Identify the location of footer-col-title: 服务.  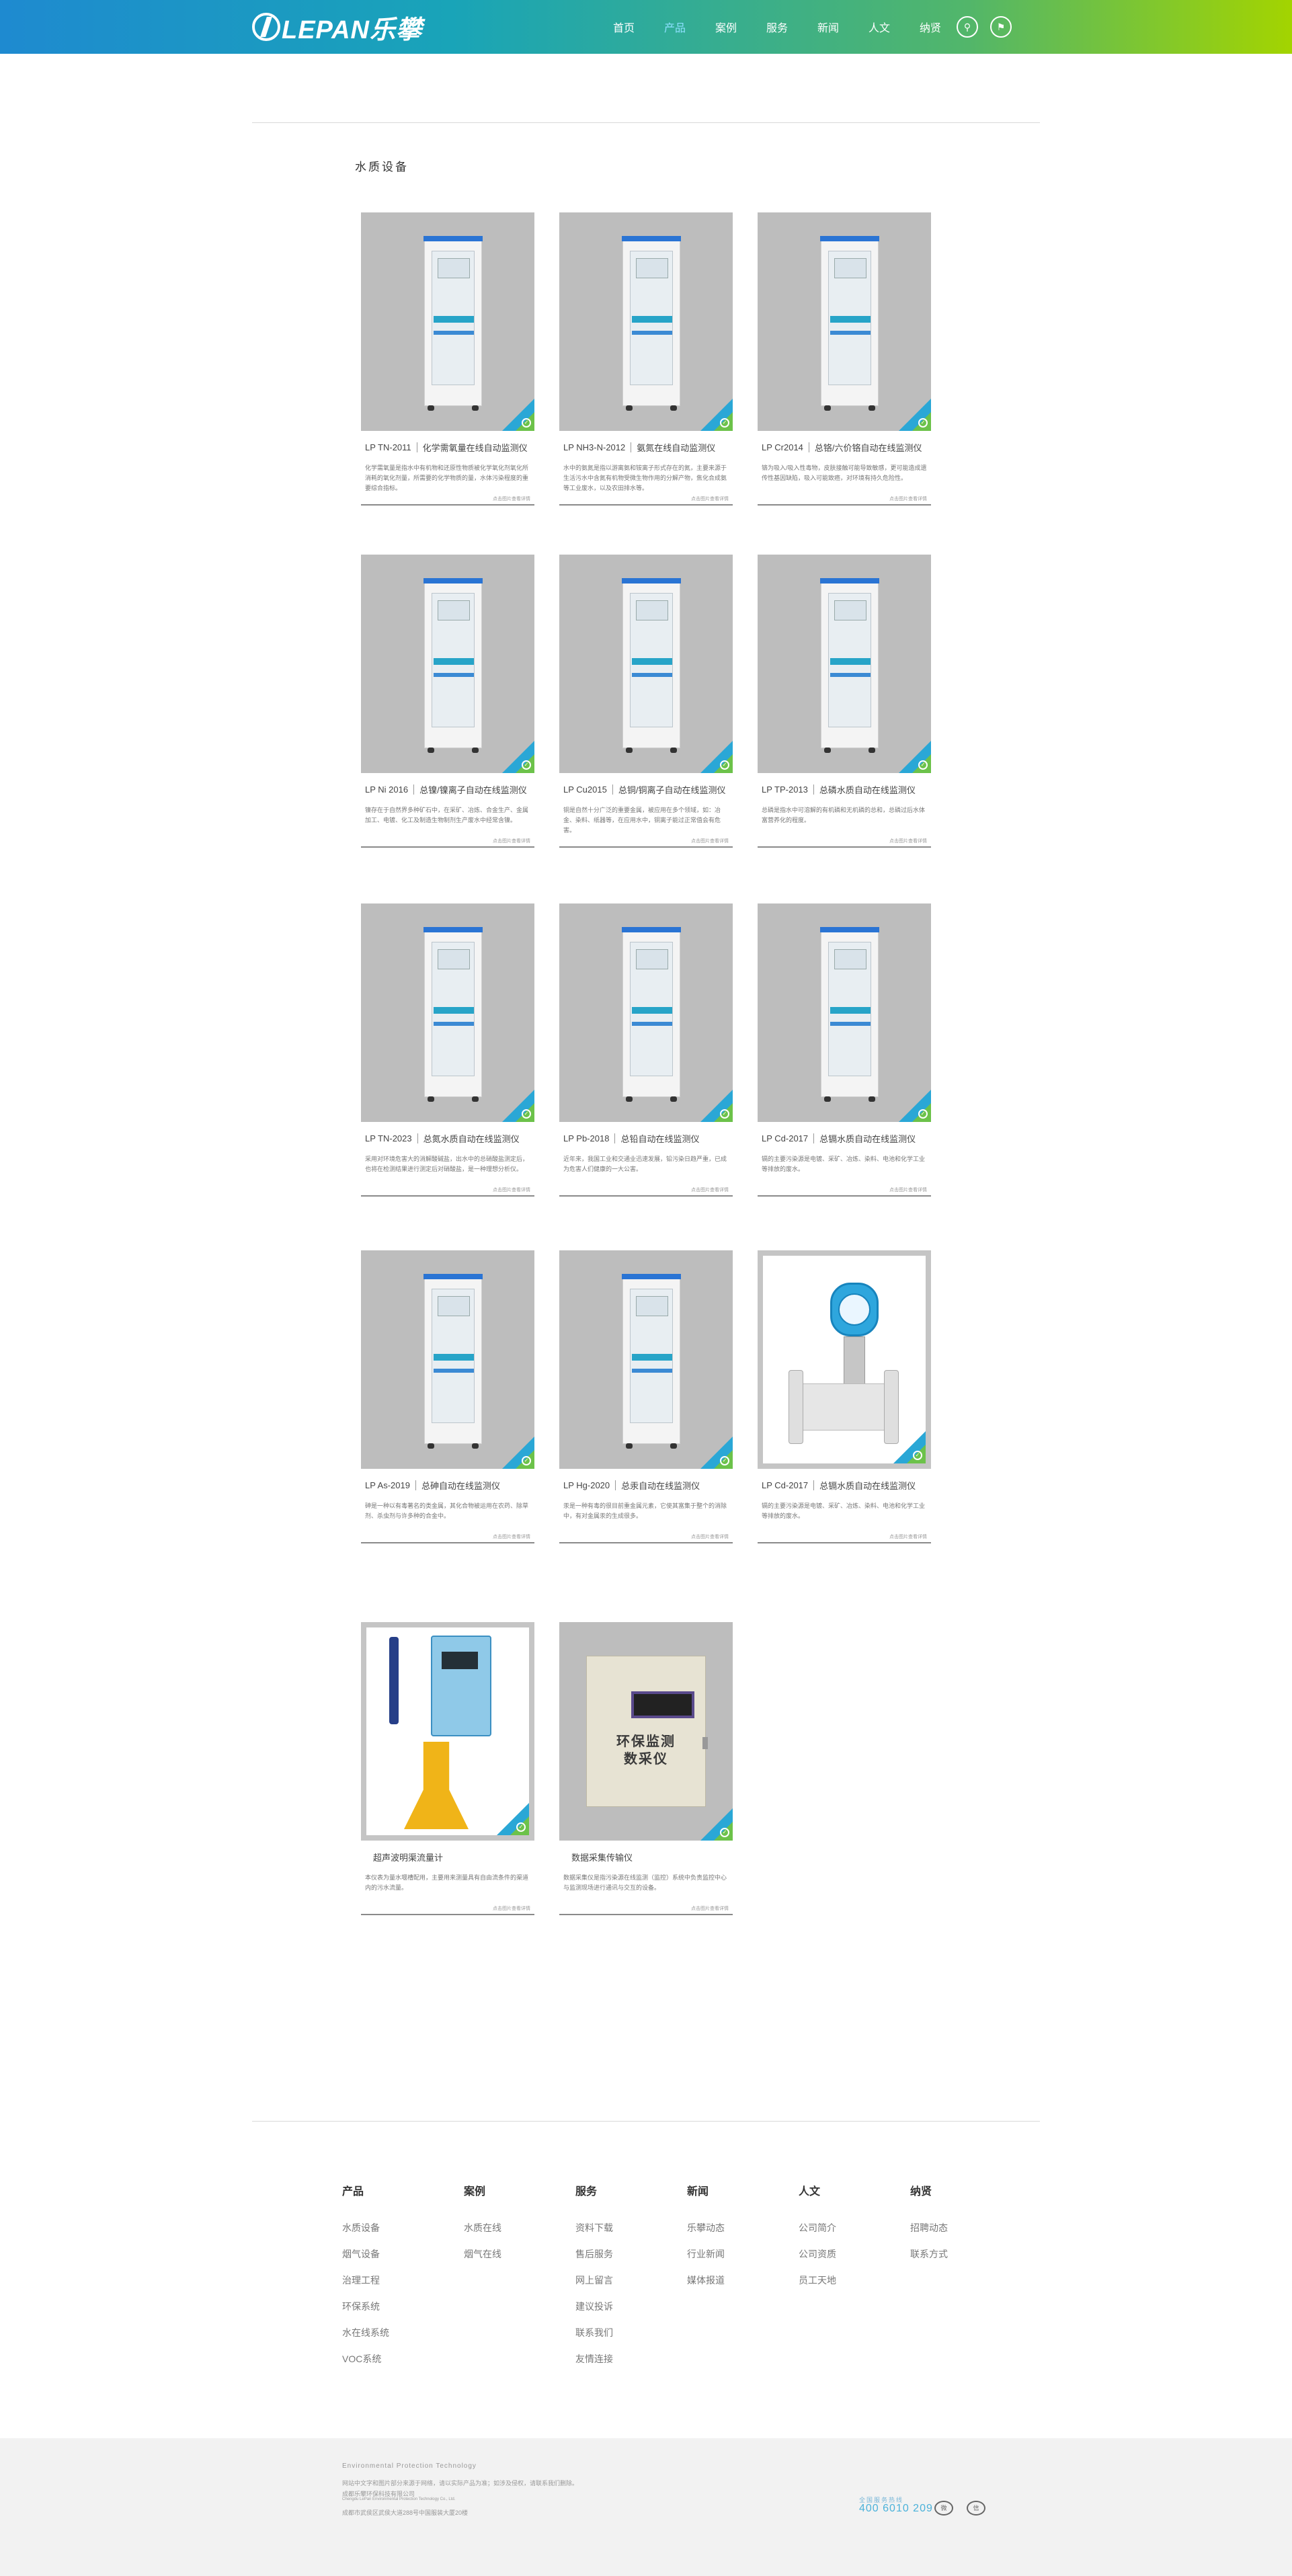
(586, 2192).